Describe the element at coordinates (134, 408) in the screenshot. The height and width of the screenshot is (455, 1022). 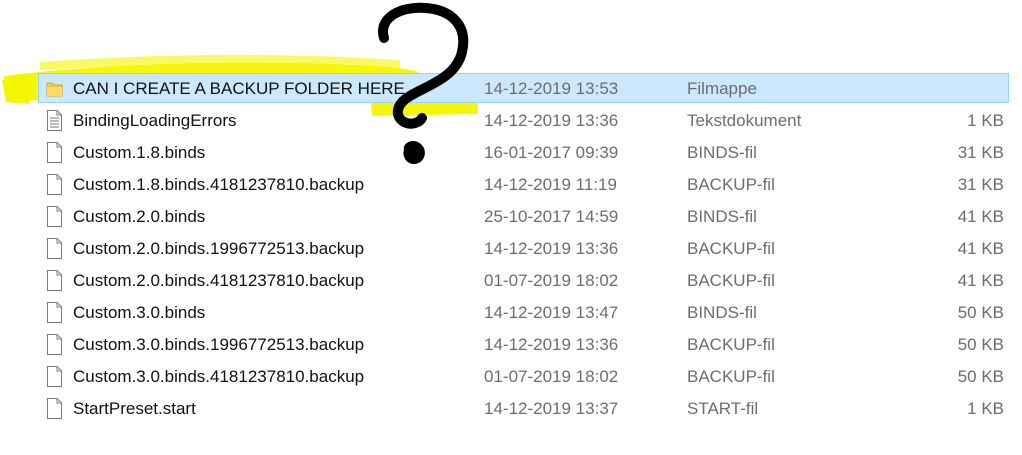
I see `file-name: StartPreset.start` at that location.